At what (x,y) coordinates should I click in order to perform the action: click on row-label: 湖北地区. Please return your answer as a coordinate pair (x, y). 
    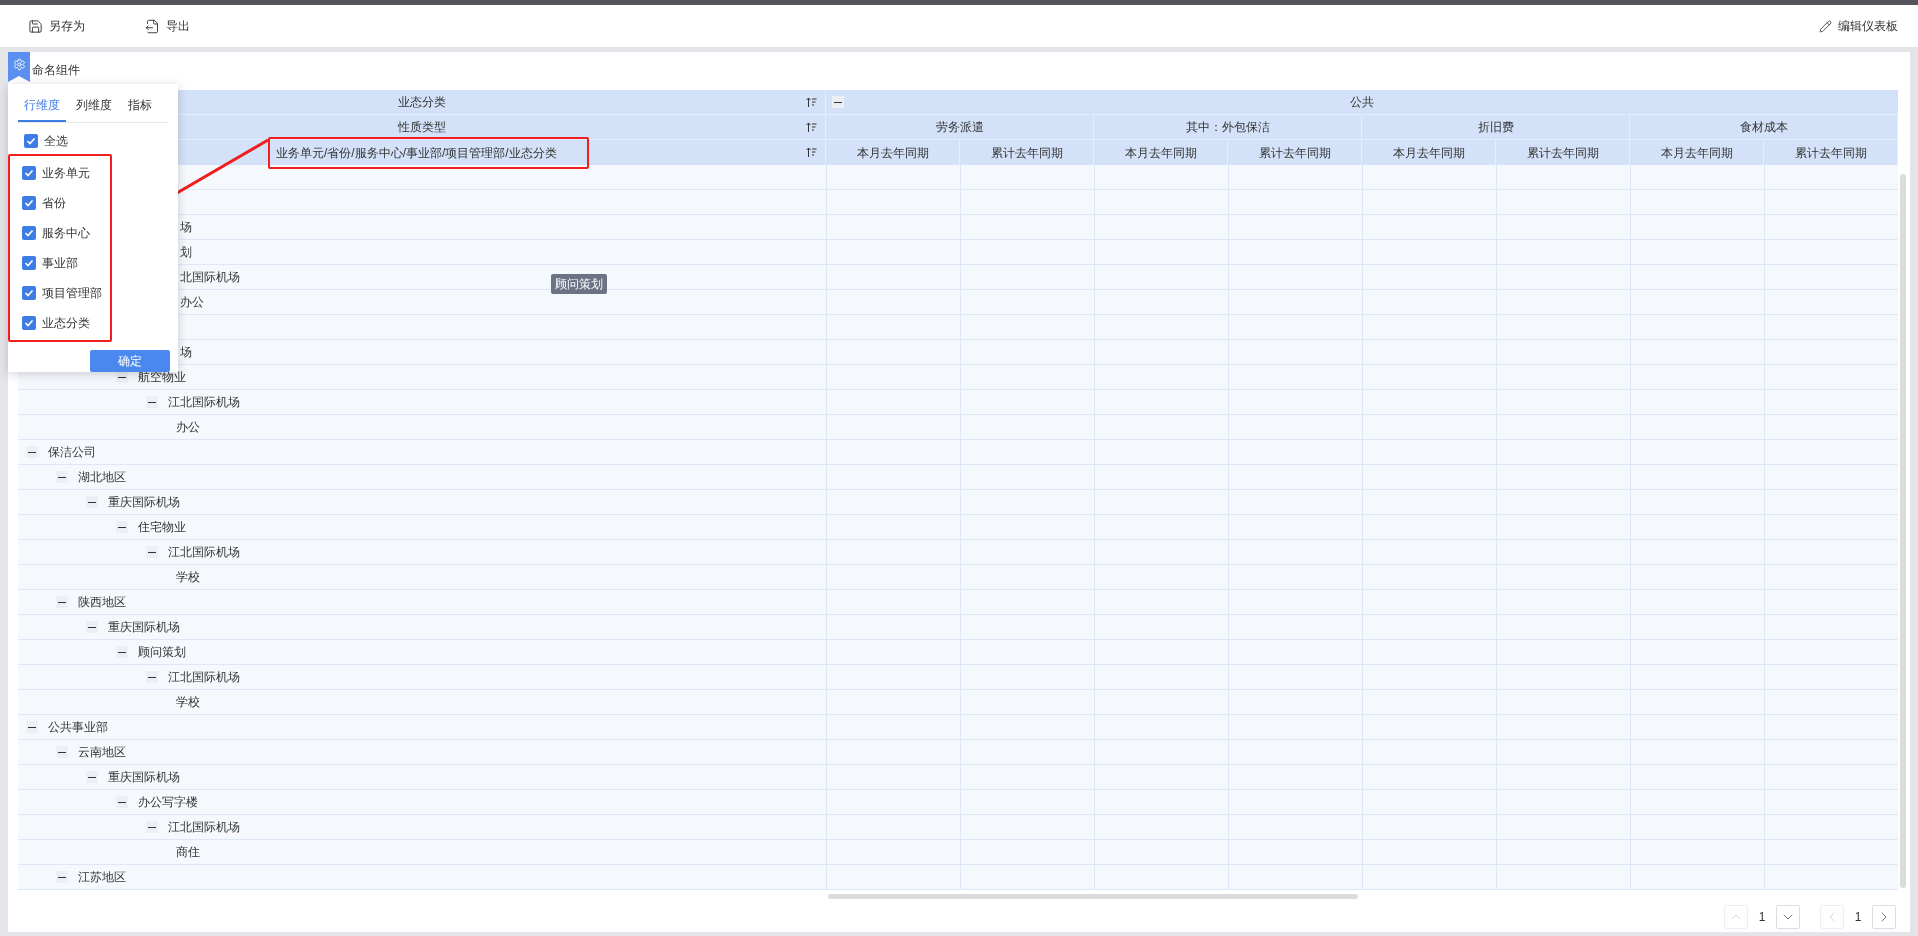
    Looking at the image, I should click on (102, 477).